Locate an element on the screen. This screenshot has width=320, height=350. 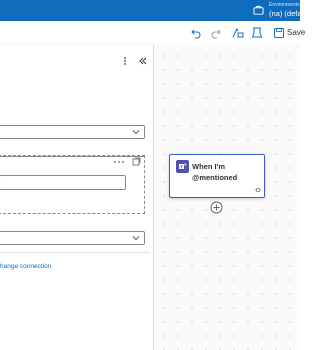
undo-icon is located at coordinates (196, 33).